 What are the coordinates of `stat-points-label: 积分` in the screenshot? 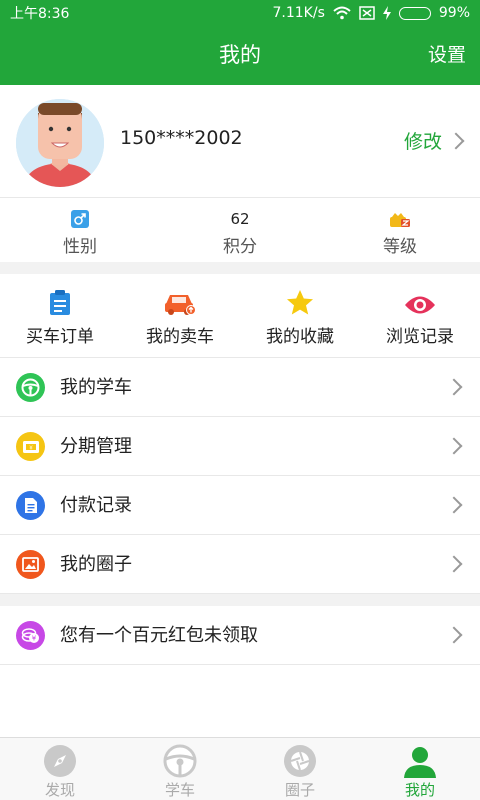 It's located at (240, 247).